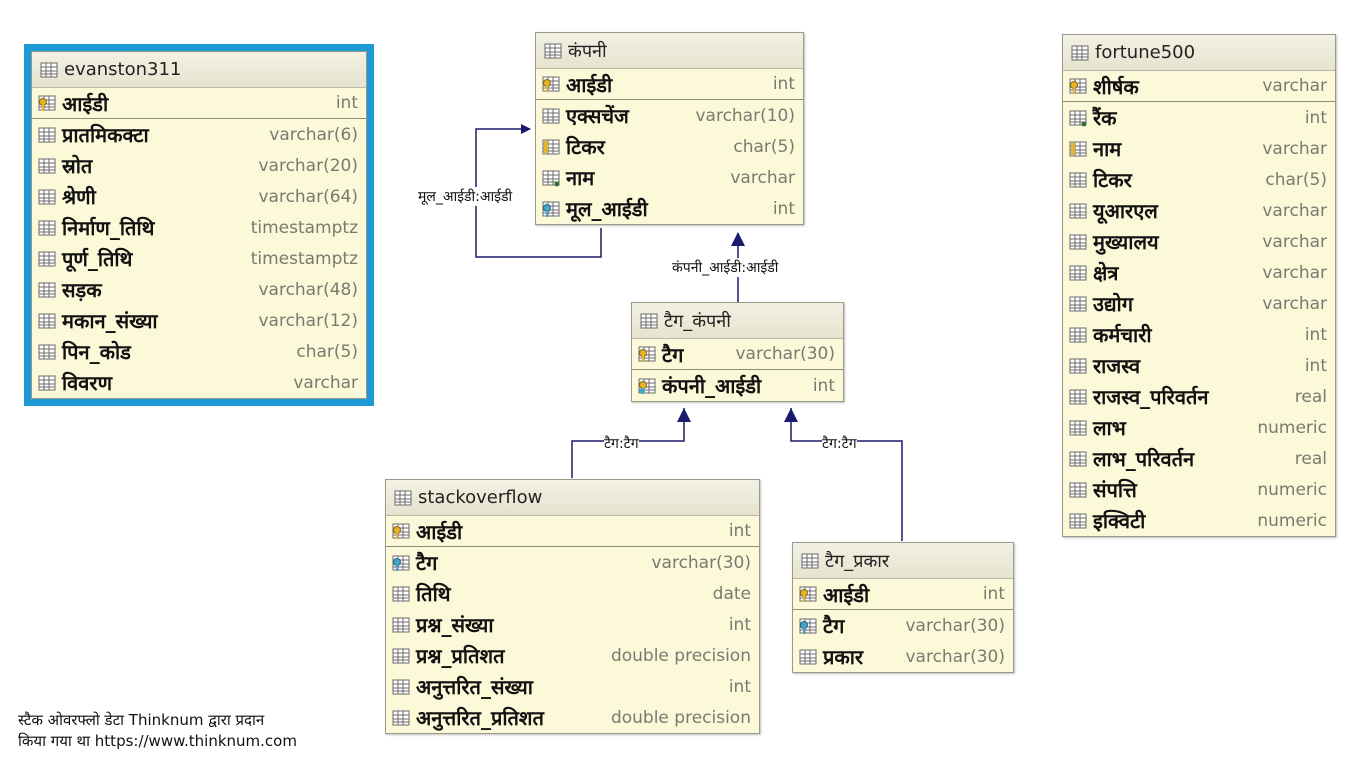 The width and height of the screenshot is (1365, 768). What do you see at coordinates (108, 228) in the screenshot?
I see `column-name: निर्माण_तिथि` at bounding box center [108, 228].